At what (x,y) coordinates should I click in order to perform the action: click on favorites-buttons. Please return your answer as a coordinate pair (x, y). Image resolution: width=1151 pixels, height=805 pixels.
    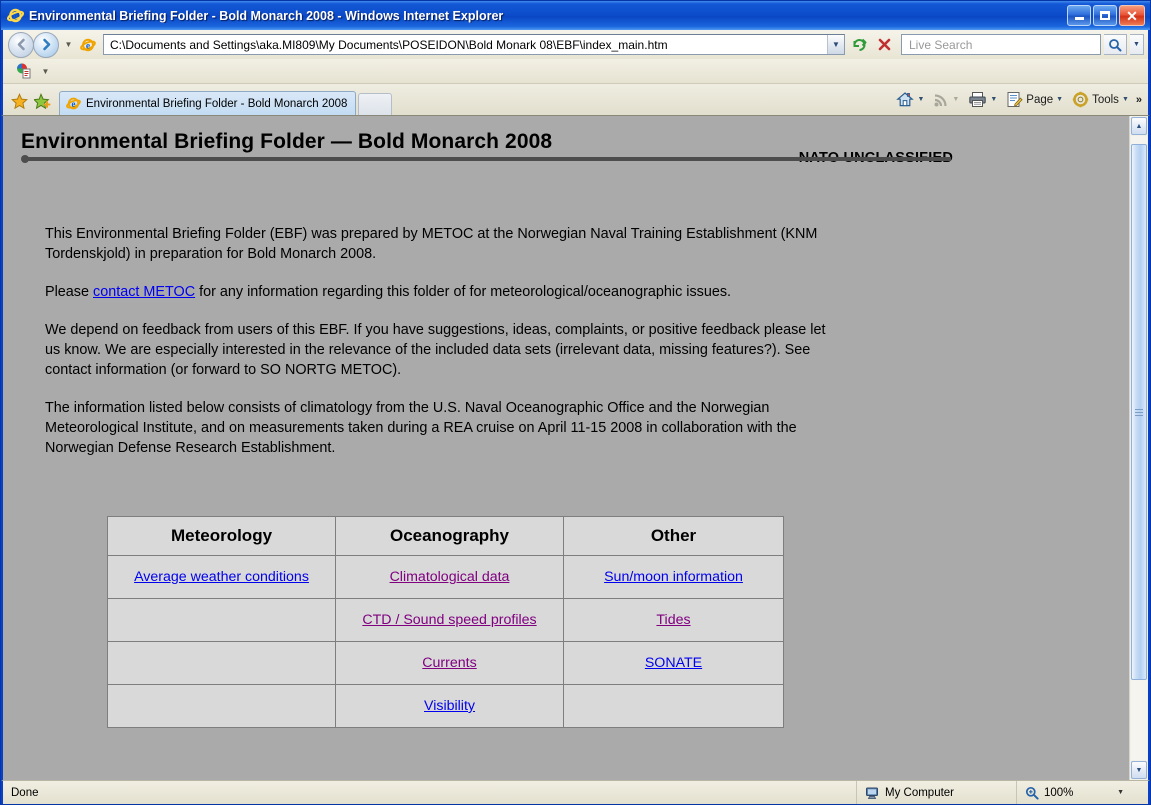
    Looking at the image, I should click on (35, 104).